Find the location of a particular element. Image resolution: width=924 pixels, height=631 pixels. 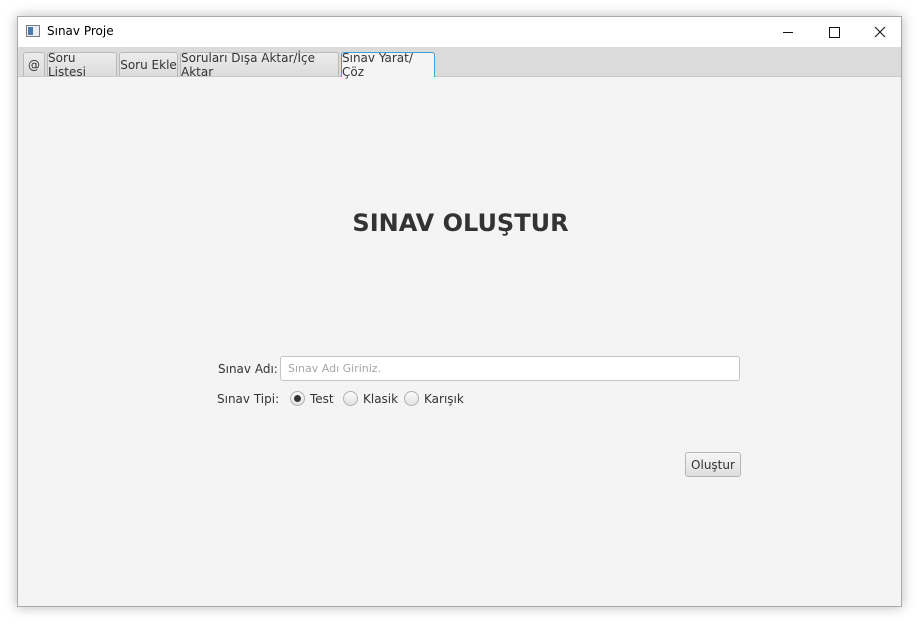

radio-mixed: Karışık is located at coordinates (434, 398).